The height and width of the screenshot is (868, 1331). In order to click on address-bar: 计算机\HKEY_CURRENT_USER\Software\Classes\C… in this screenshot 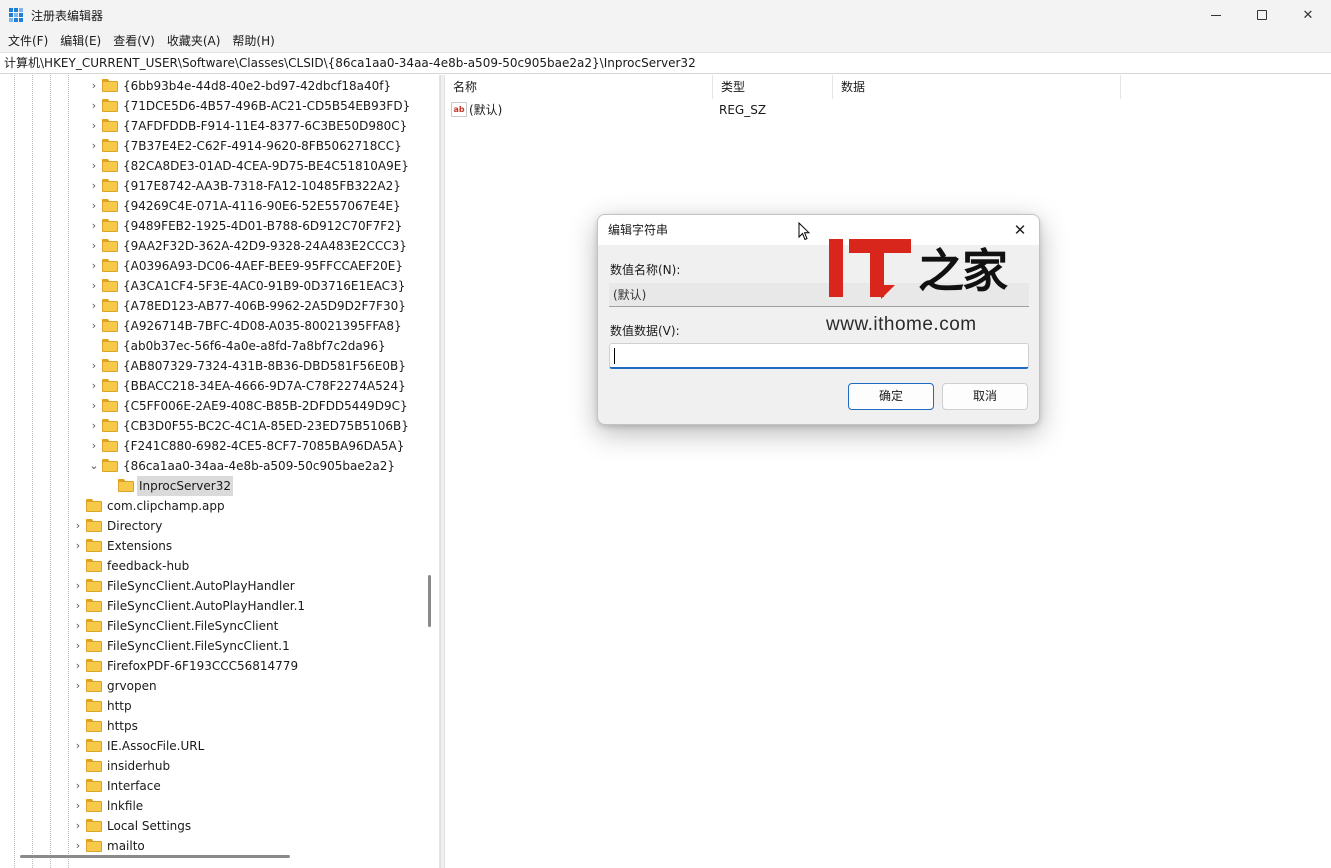, I will do `click(665, 63)`.